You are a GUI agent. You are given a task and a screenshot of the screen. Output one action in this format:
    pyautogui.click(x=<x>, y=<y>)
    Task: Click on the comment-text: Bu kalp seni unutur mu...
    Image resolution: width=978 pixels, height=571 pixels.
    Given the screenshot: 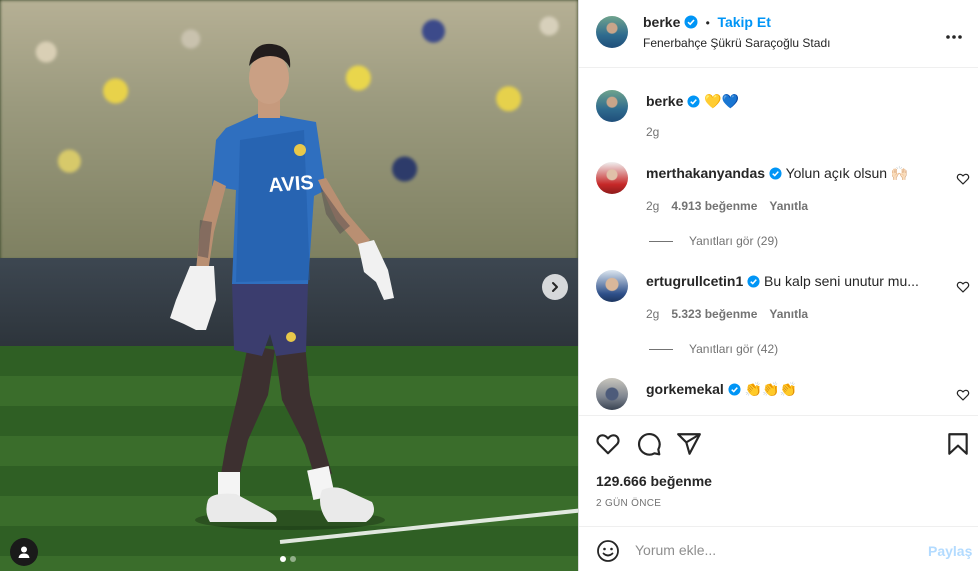 What is the action you would take?
    pyautogui.click(x=841, y=281)
    